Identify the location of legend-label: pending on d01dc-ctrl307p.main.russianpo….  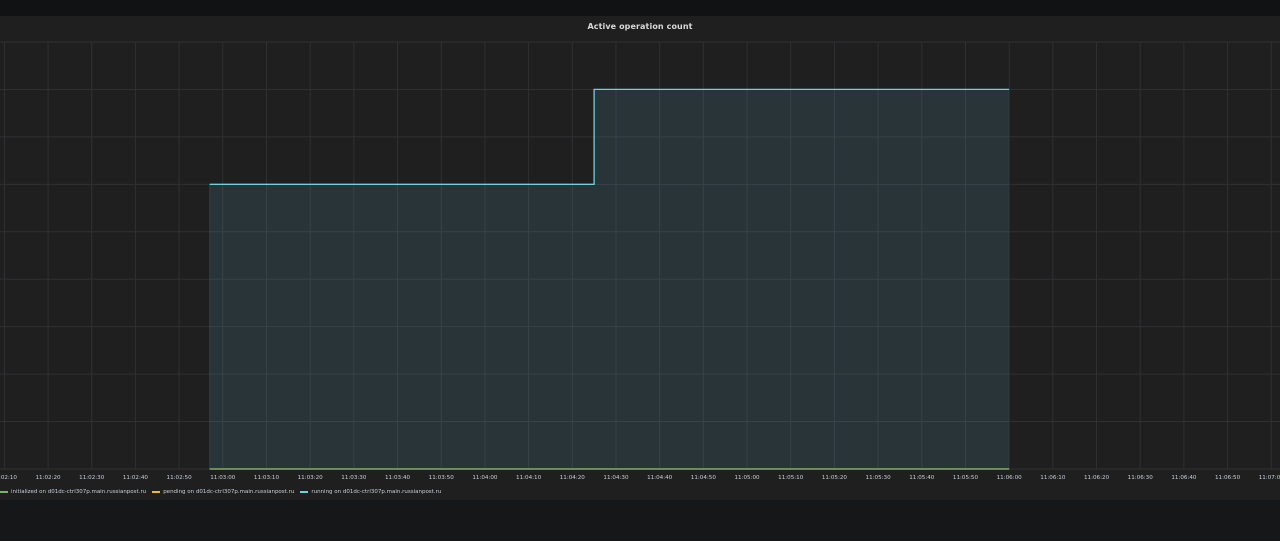
(229, 492).